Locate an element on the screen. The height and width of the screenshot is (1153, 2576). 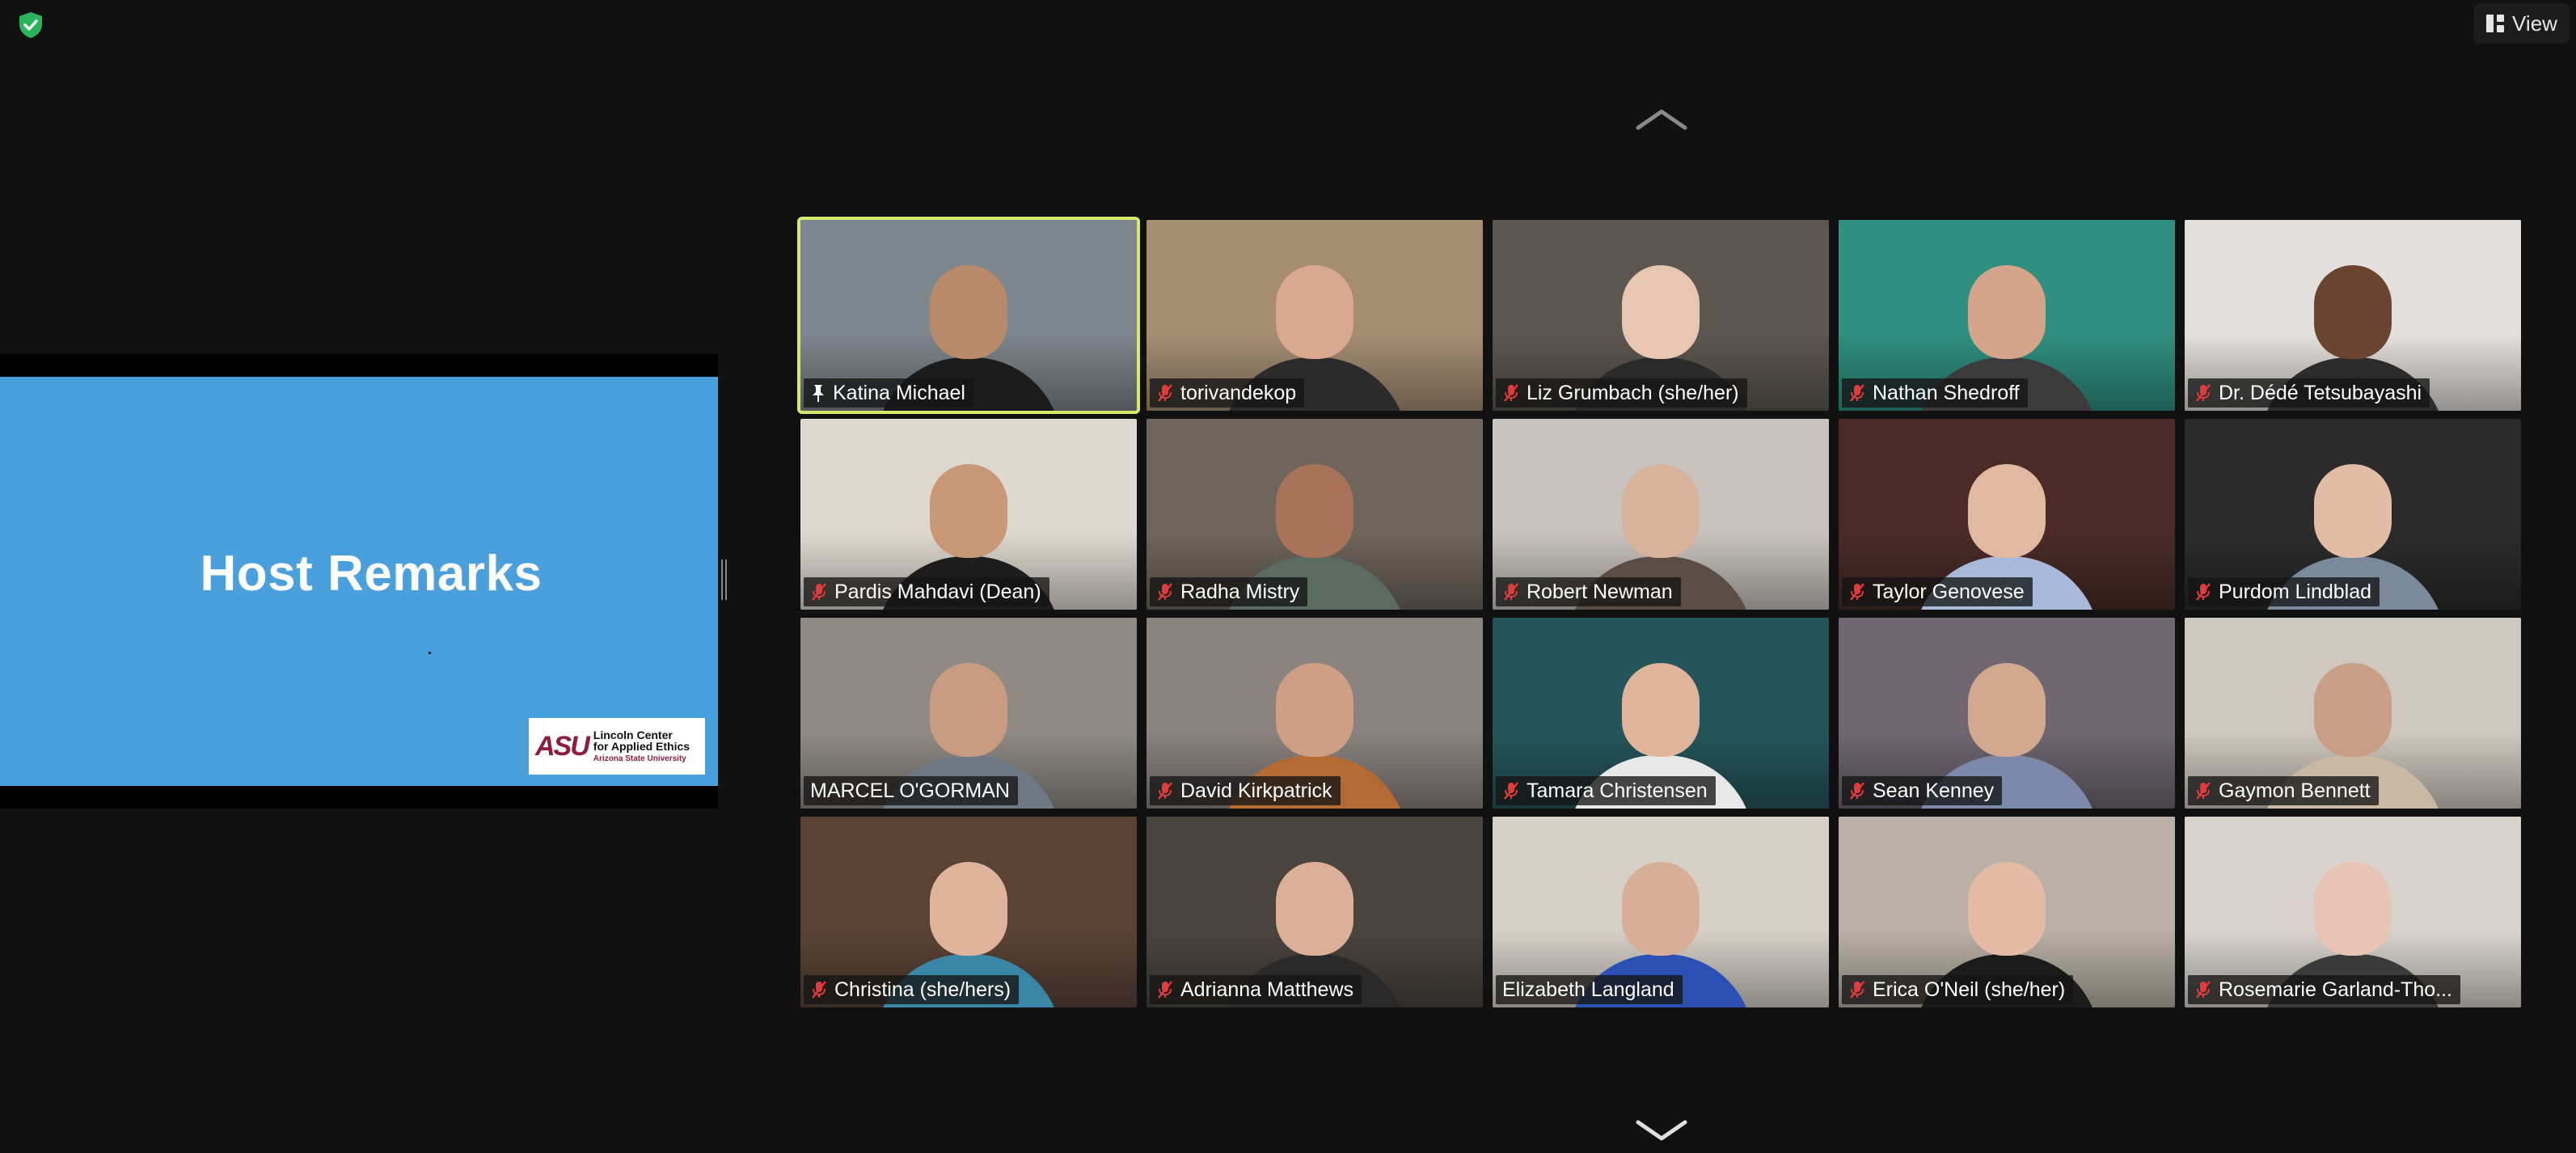
participant-tile: Pardis Mahdavi (Dean) is located at coordinates (968, 514).